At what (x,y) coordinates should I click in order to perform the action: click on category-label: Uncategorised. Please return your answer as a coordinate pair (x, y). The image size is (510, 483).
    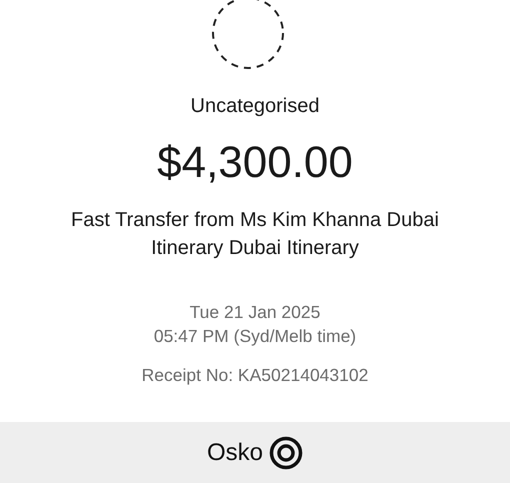
    Looking at the image, I should click on (255, 106).